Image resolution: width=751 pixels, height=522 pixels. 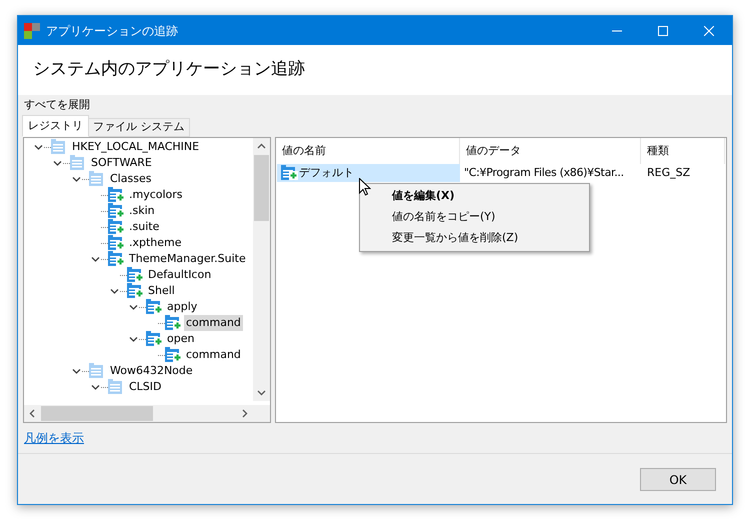 I want to click on tree-item: Classes, so click(x=131, y=179).